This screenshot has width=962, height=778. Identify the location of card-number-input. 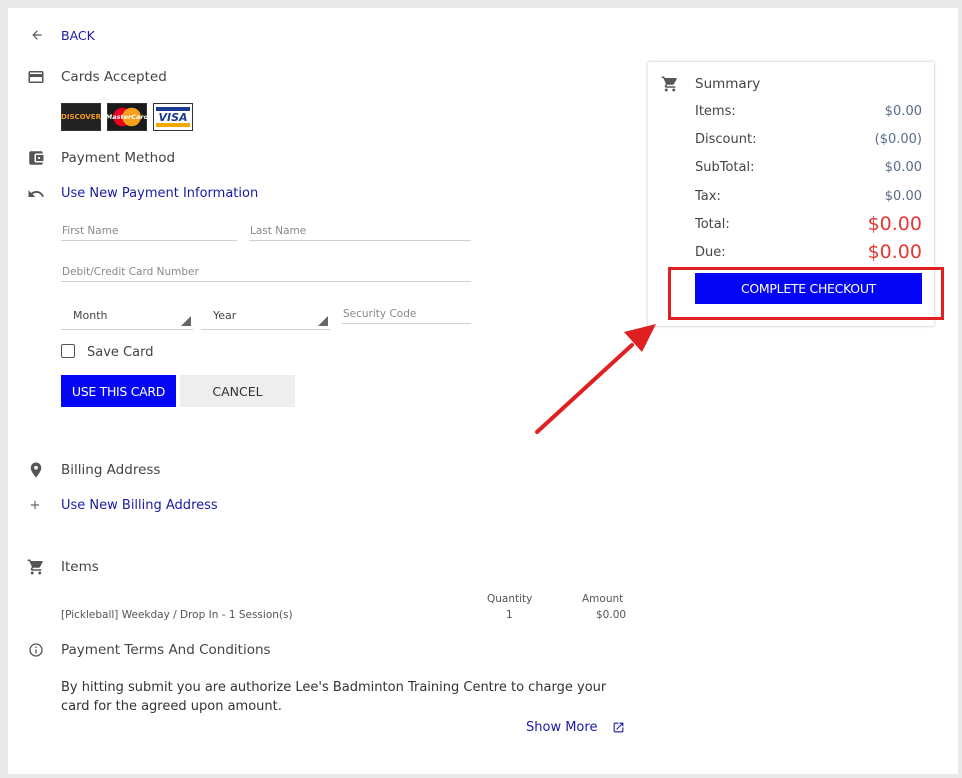
(266, 272).